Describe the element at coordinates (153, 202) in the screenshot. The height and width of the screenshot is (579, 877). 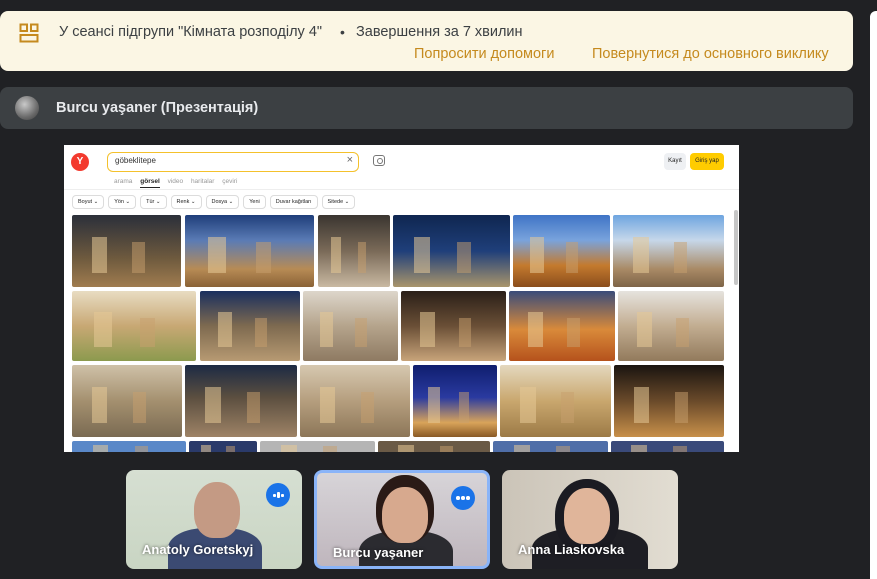
I see `shared-filter-chip: Tür ⌄` at that location.